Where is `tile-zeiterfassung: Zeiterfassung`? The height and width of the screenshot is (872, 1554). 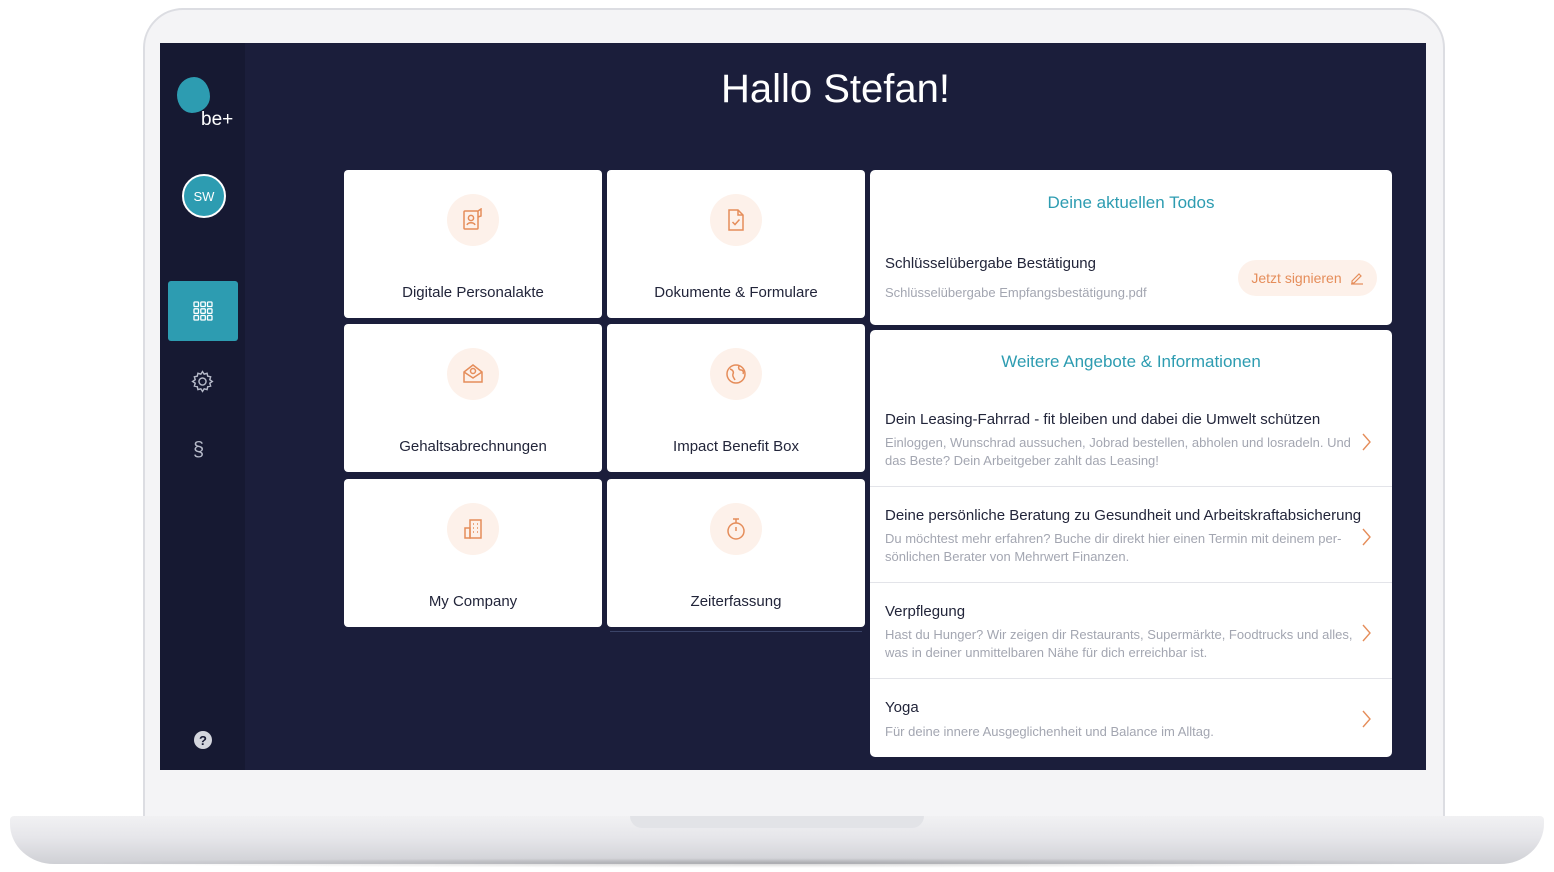
tile-zeiterfassung: Zeiterfassung is located at coordinates (736, 553).